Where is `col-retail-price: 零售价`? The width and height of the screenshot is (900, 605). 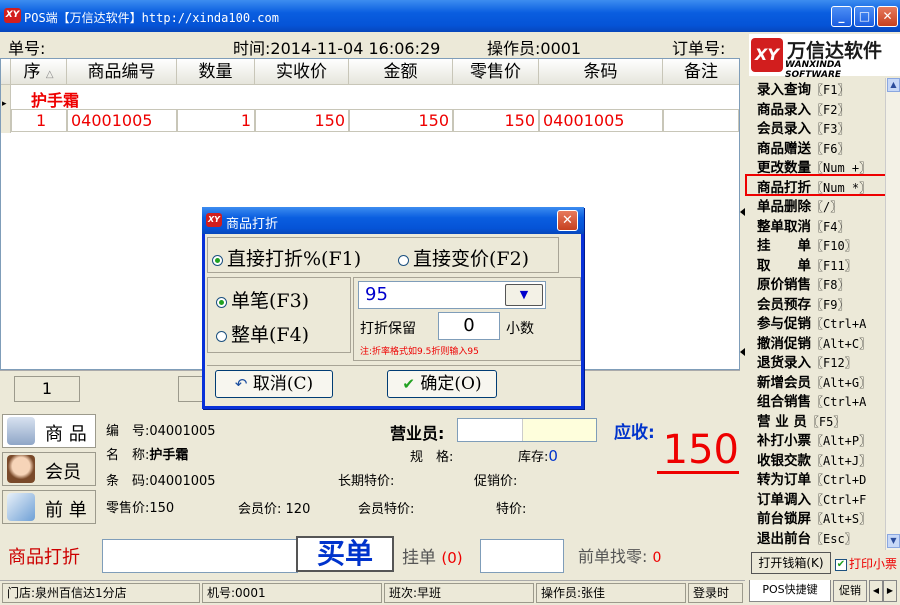
col-retail-price: 零售价 is located at coordinates (496, 72).